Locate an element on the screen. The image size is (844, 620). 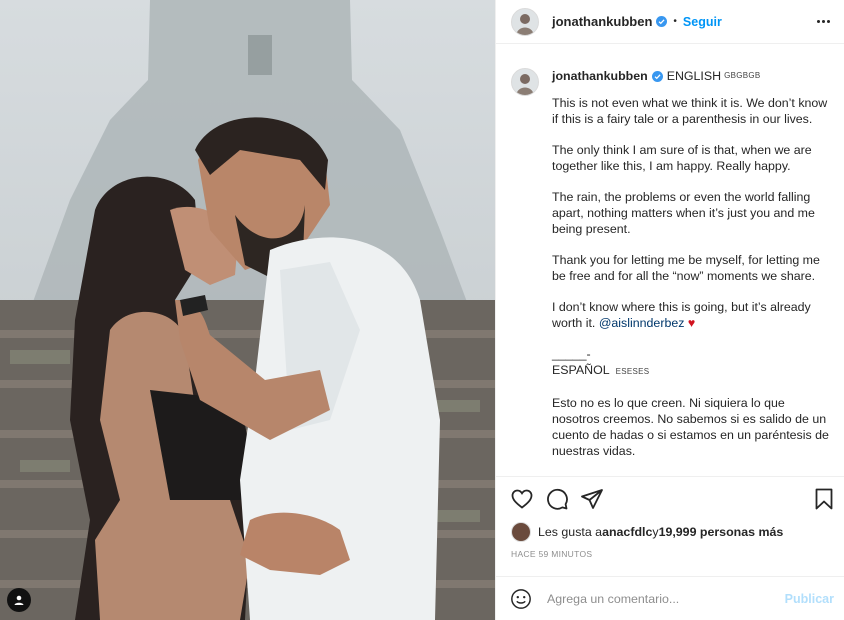
liker-username: anacfdlc is located at coordinates (627, 532).